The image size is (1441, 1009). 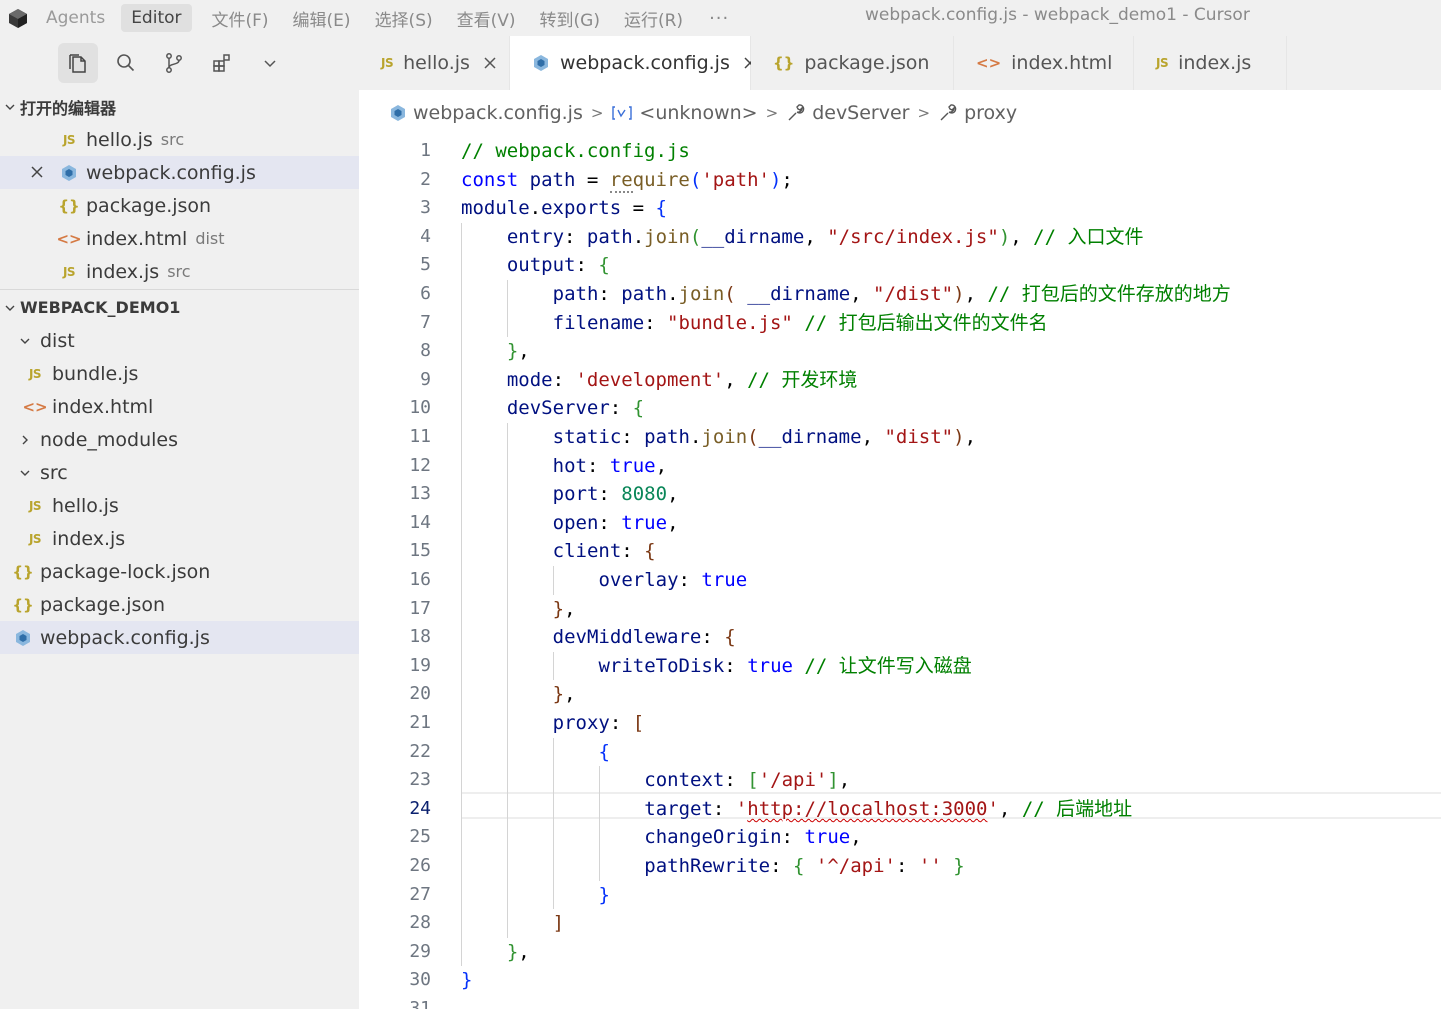 What do you see at coordinates (900, 637) in the screenshot?
I see `code-line: 18 devMiddleware: {` at bounding box center [900, 637].